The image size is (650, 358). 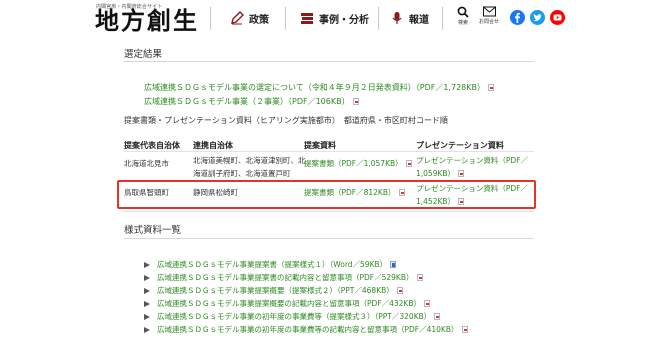 I want to click on link-text: 広域連携ＳＤＧｓモデル事業提案概要（提案様式２）（PPT／468KB）, so click(x=275, y=290).